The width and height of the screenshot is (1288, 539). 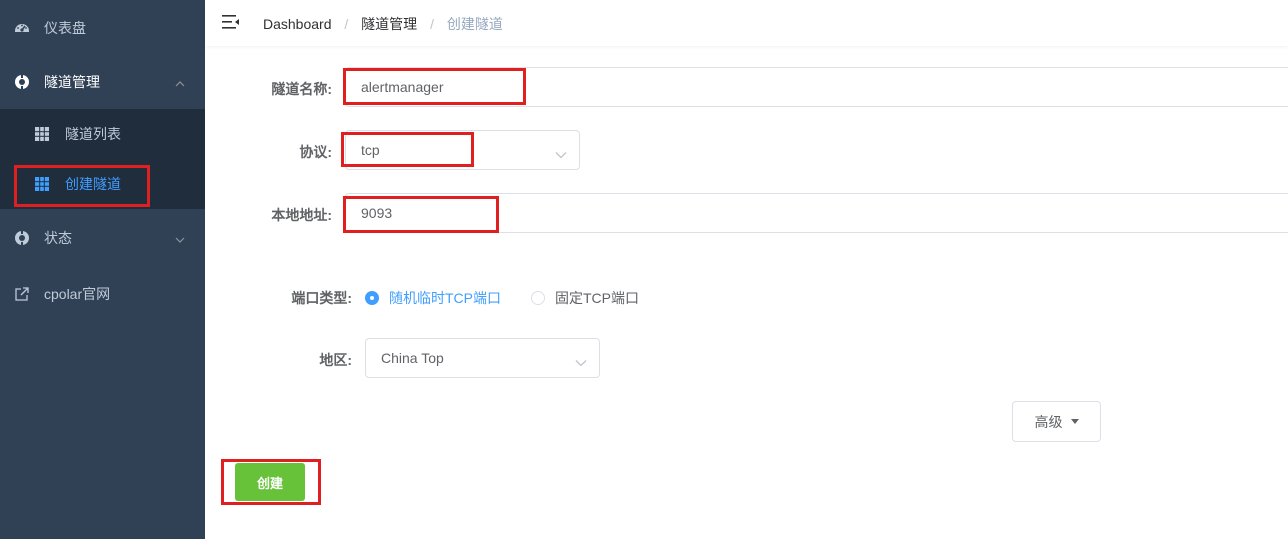 I want to click on sidebar-item-label: 状态, so click(x=58, y=238).